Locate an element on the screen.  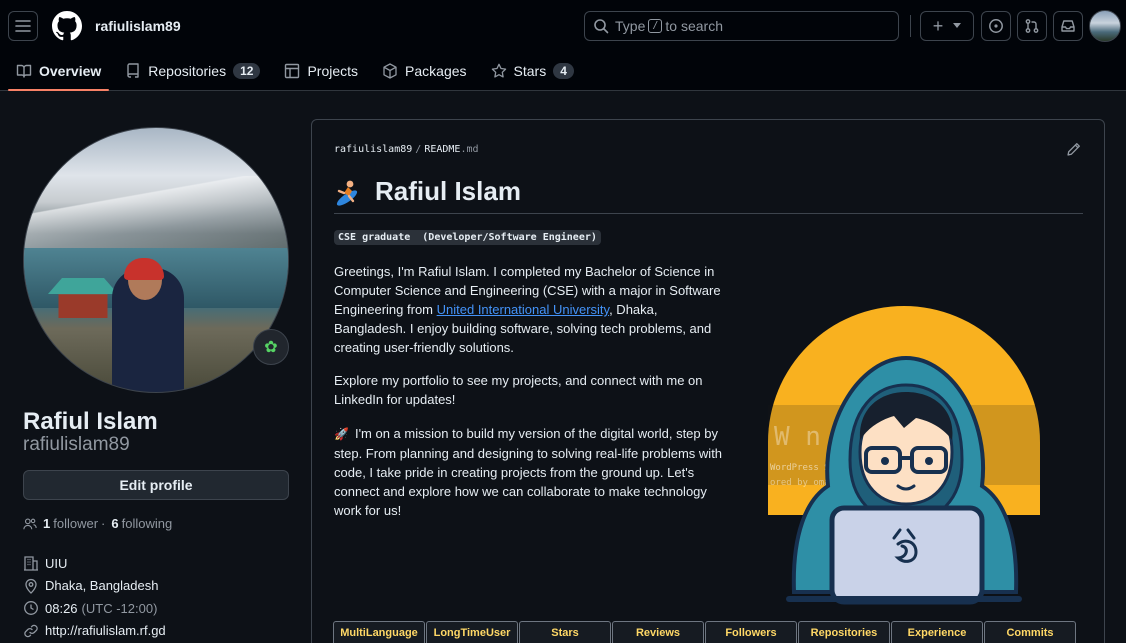
context-username: rafiulislam89 is located at coordinates (138, 26).